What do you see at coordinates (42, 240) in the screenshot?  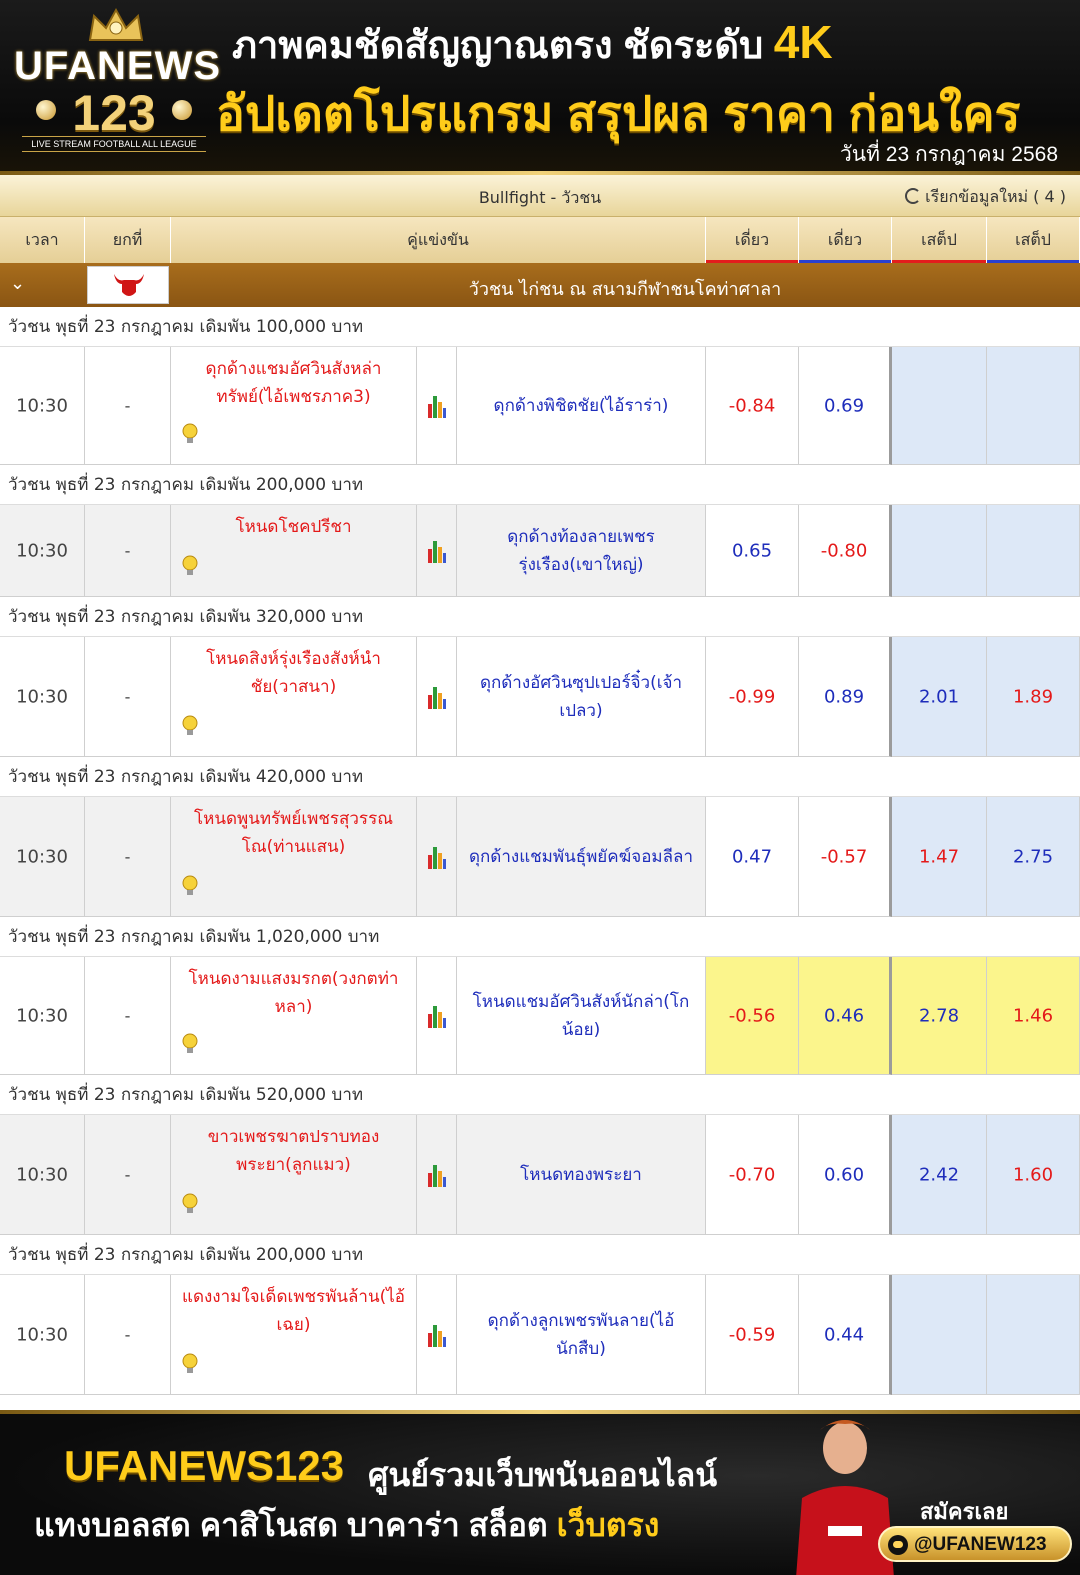 I see `col-time: เวลา` at bounding box center [42, 240].